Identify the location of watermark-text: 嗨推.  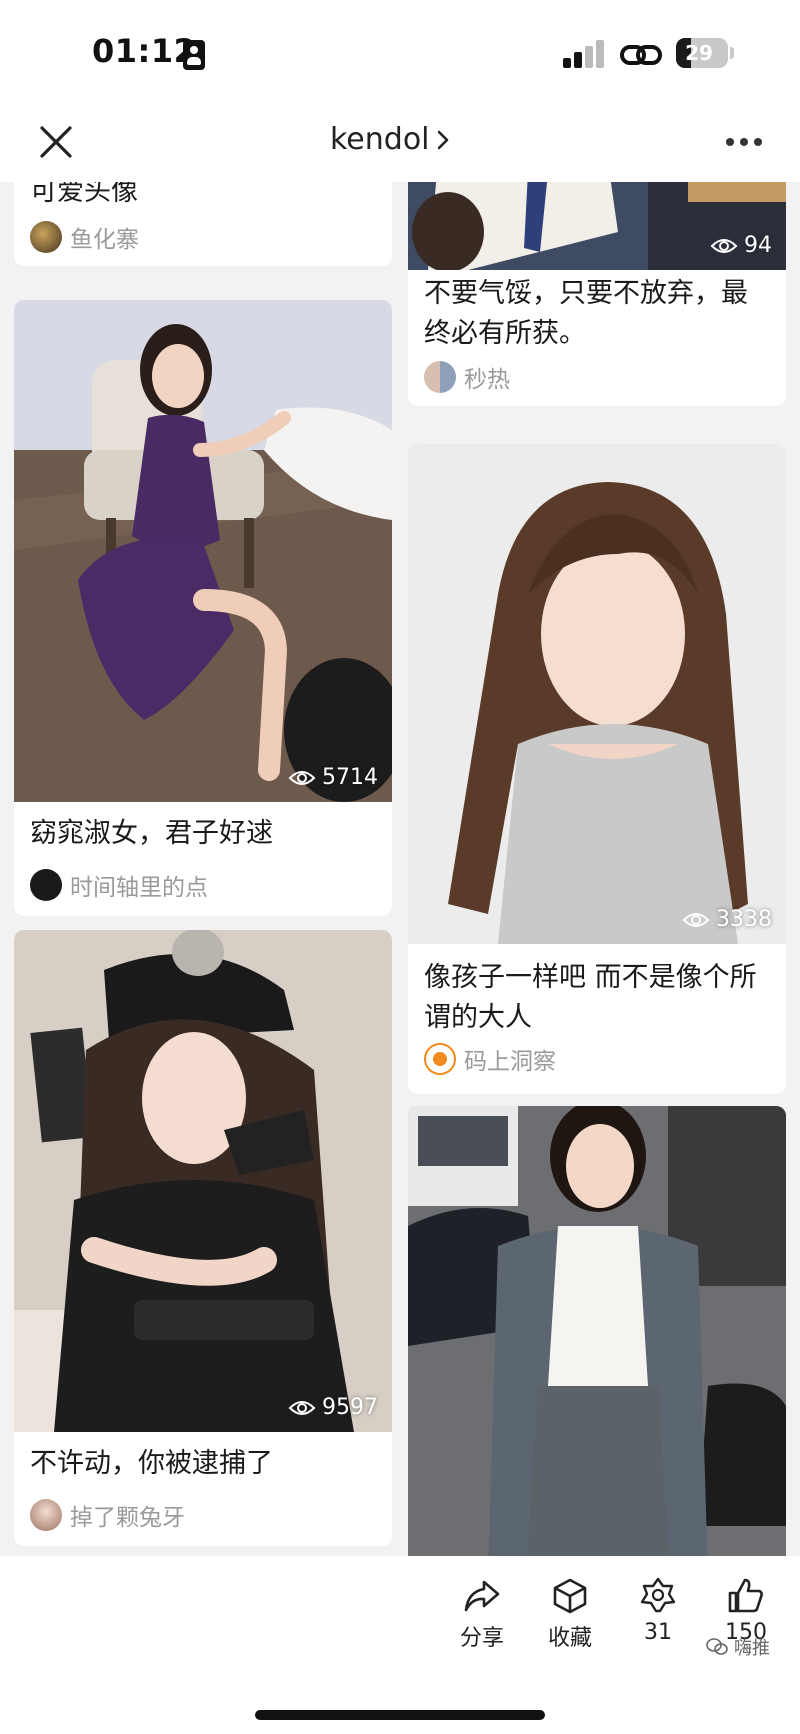
(752, 1648).